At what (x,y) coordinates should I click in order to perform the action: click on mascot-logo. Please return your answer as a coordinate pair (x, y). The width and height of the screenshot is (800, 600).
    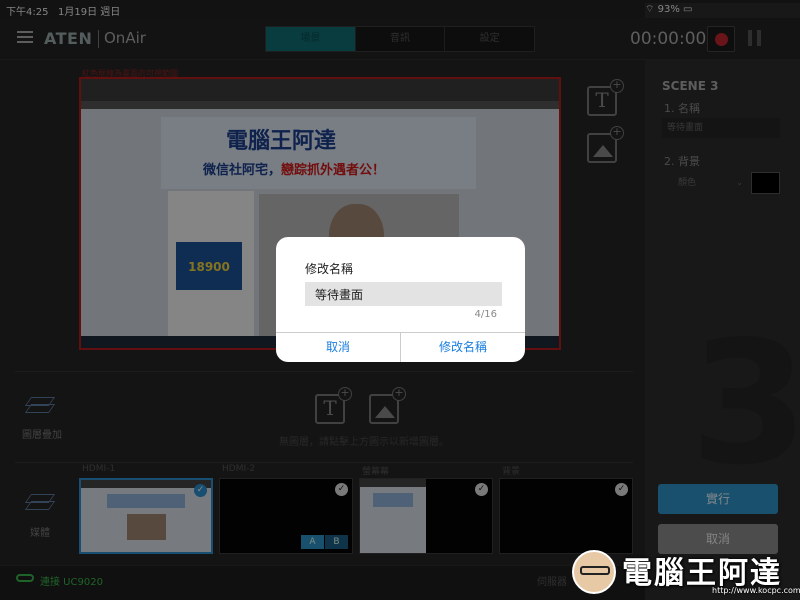
    Looking at the image, I should click on (594, 572).